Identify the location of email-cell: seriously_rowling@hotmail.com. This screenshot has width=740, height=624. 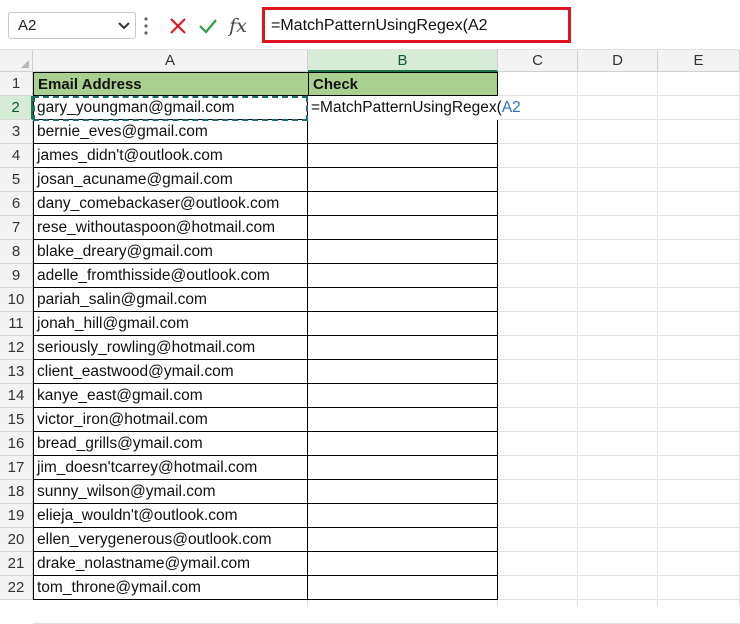
(170, 348).